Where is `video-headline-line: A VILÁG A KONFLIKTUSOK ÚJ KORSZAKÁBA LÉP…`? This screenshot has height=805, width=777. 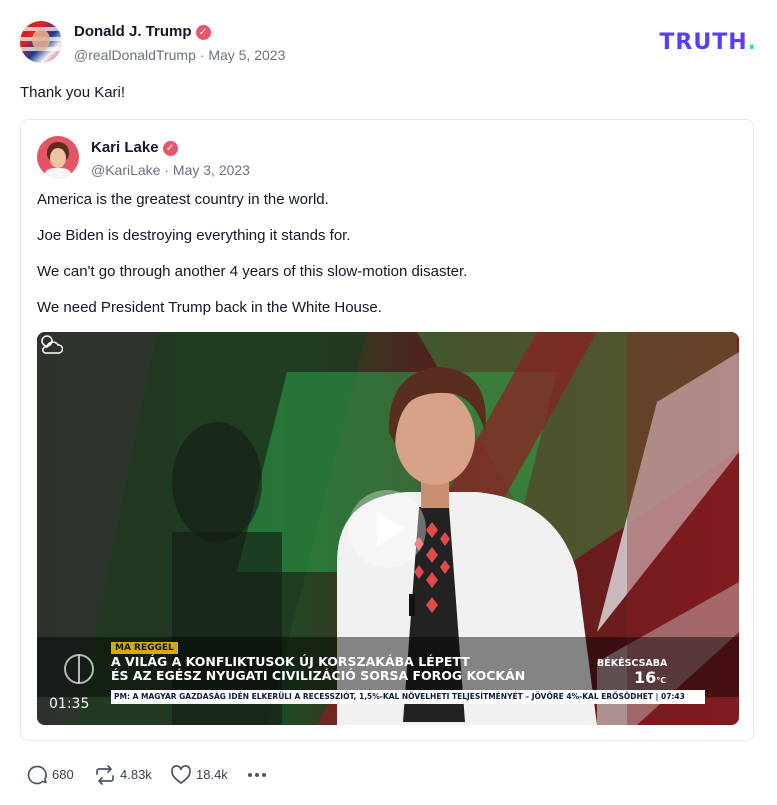
video-headline-line: A VILÁG A KONFLIKTUSOK ÚJ KORSZAKÁBA LÉP… is located at coordinates (290, 661).